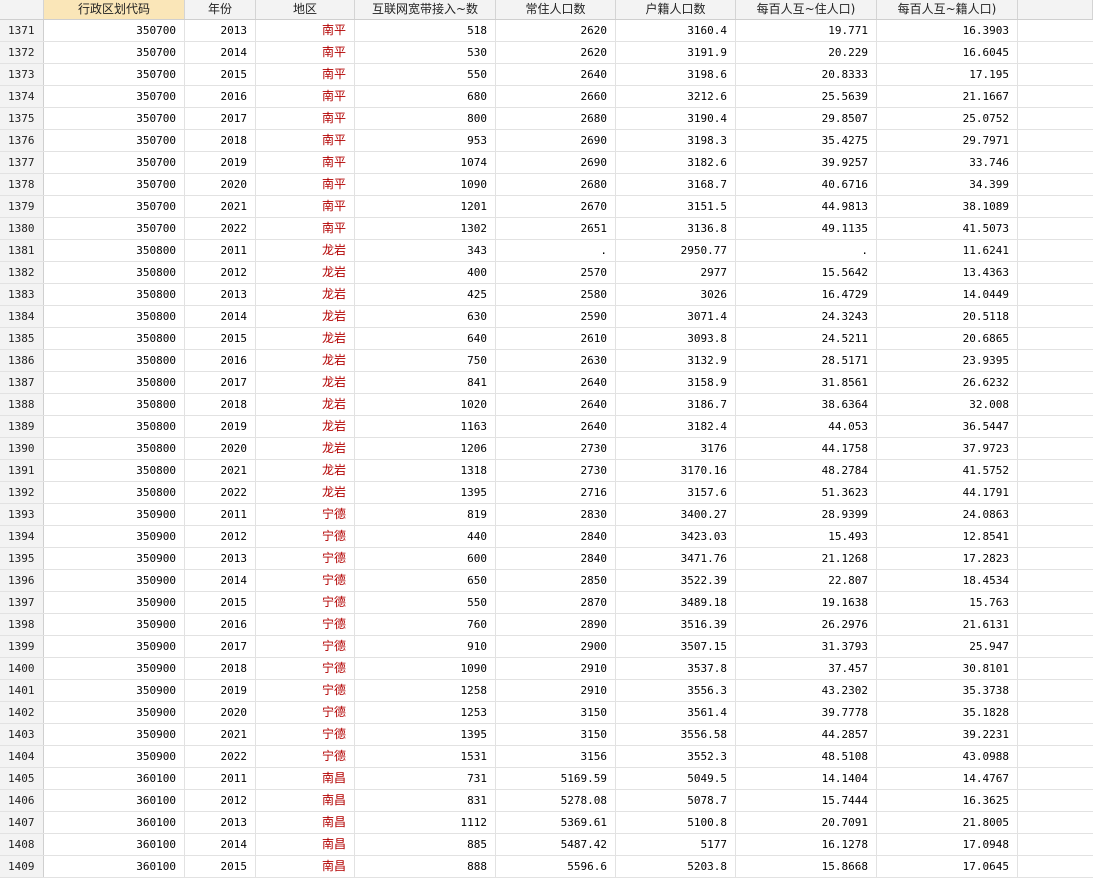  I want to click on cell-household-pop: 3071.4, so click(676, 316).